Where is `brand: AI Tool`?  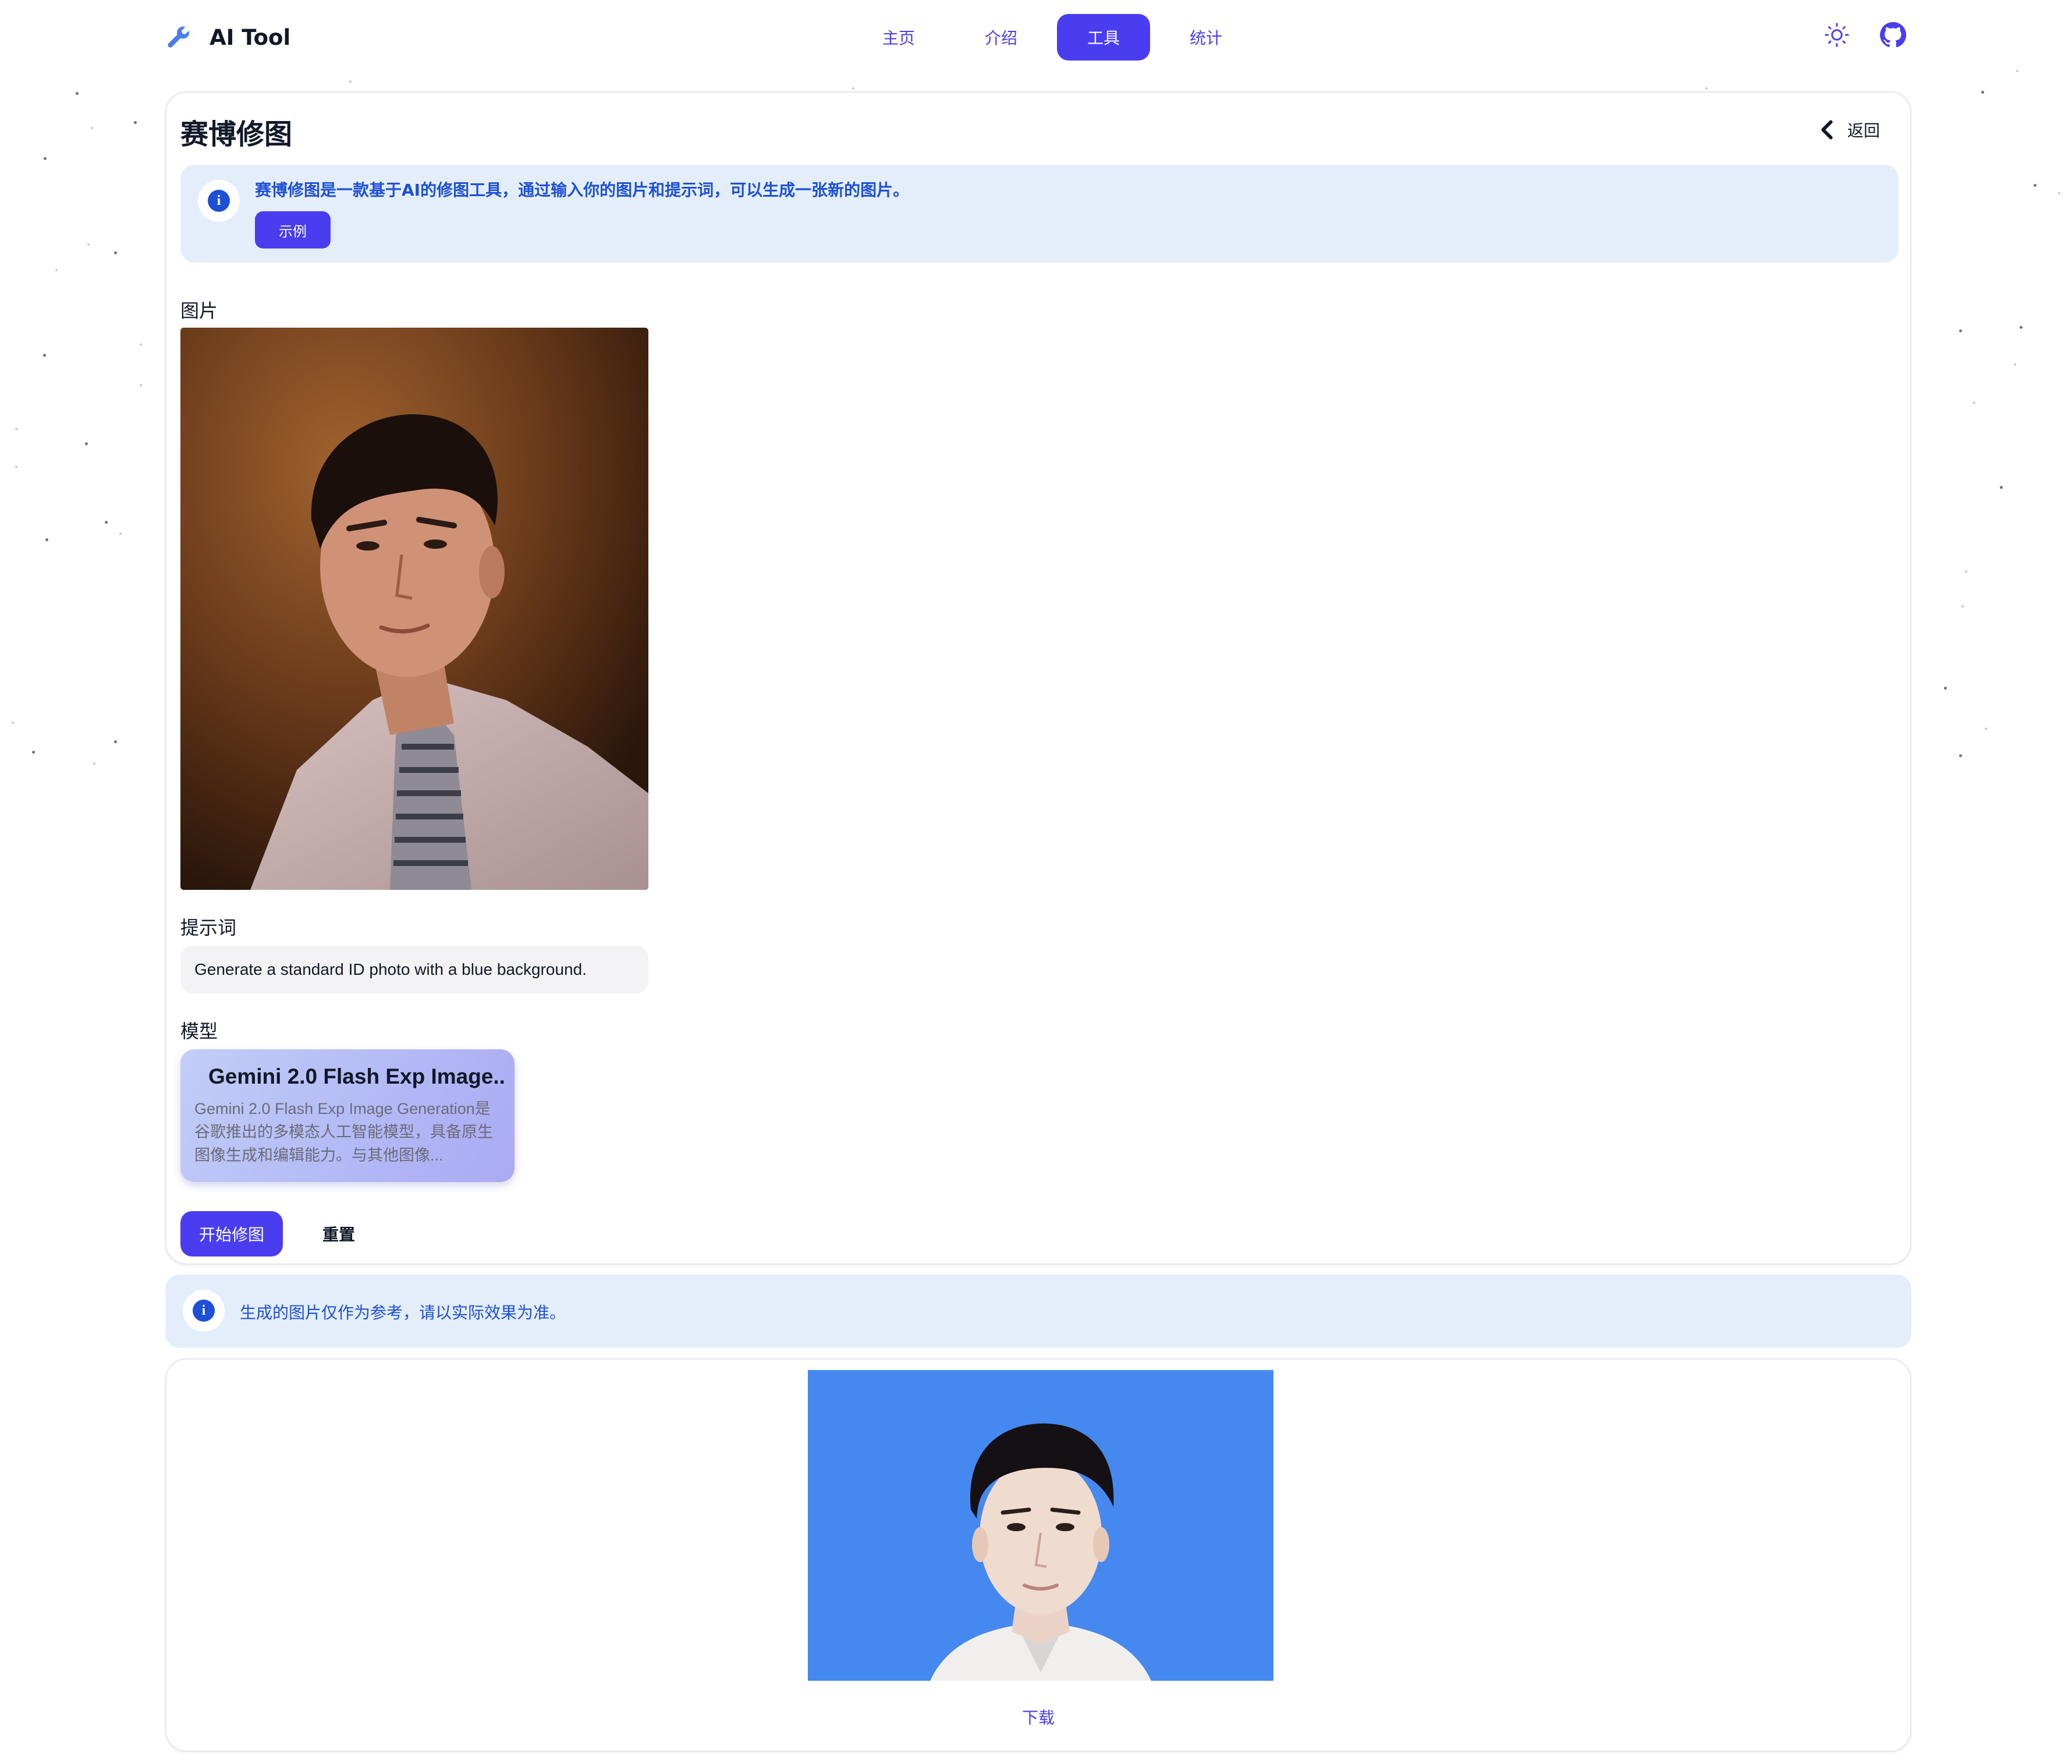
brand: AI Tool is located at coordinates (227, 37).